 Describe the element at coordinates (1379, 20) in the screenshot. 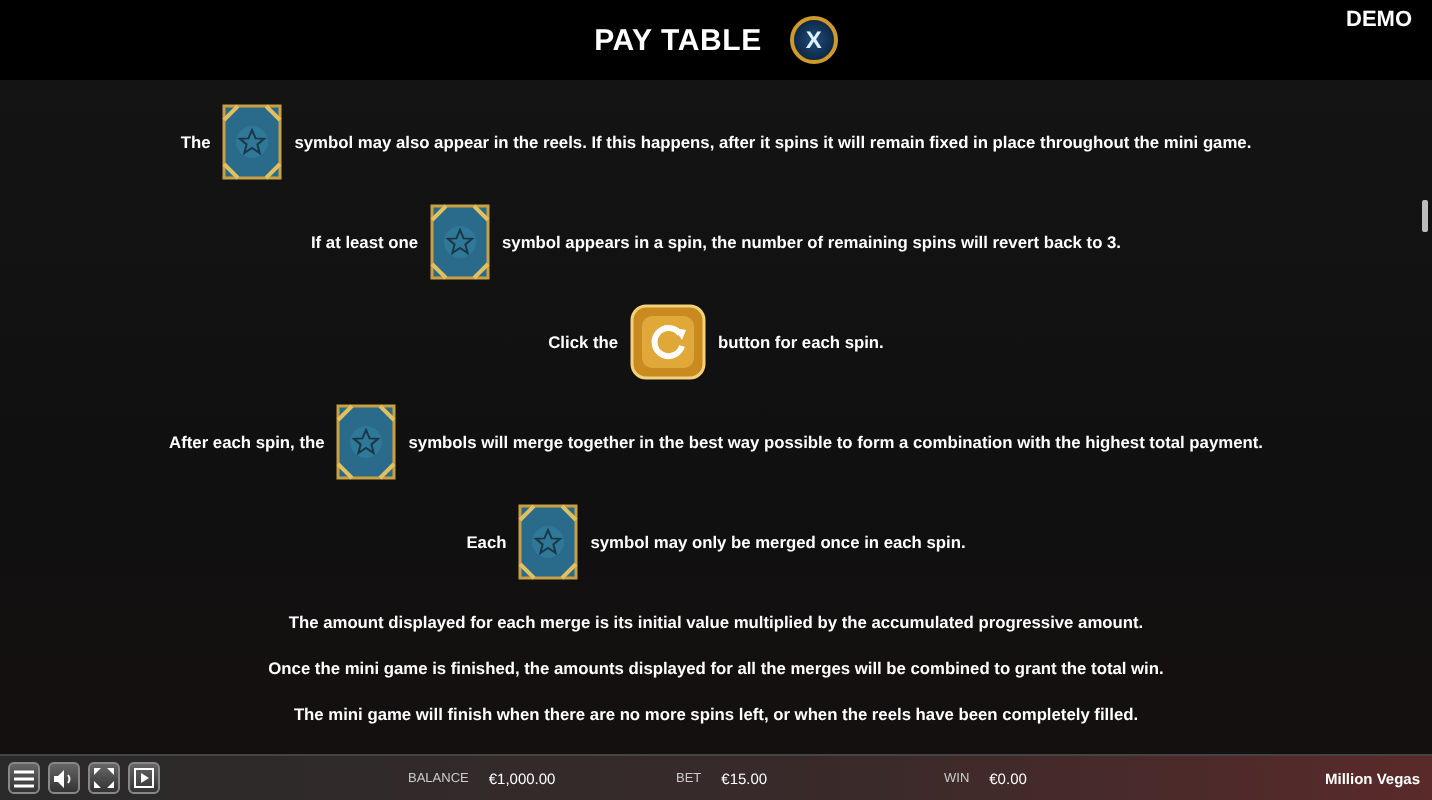

I see `demo-label: DEMO` at that location.